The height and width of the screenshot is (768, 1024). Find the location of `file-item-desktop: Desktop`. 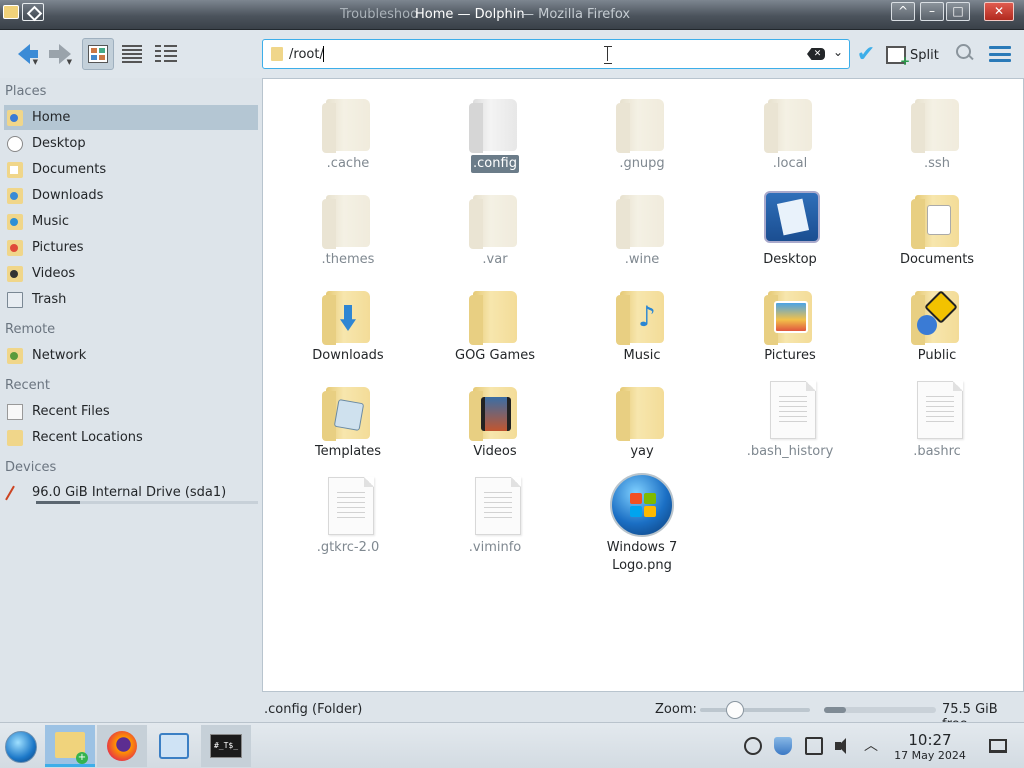

file-item-desktop: Desktop is located at coordinates (790, 226).